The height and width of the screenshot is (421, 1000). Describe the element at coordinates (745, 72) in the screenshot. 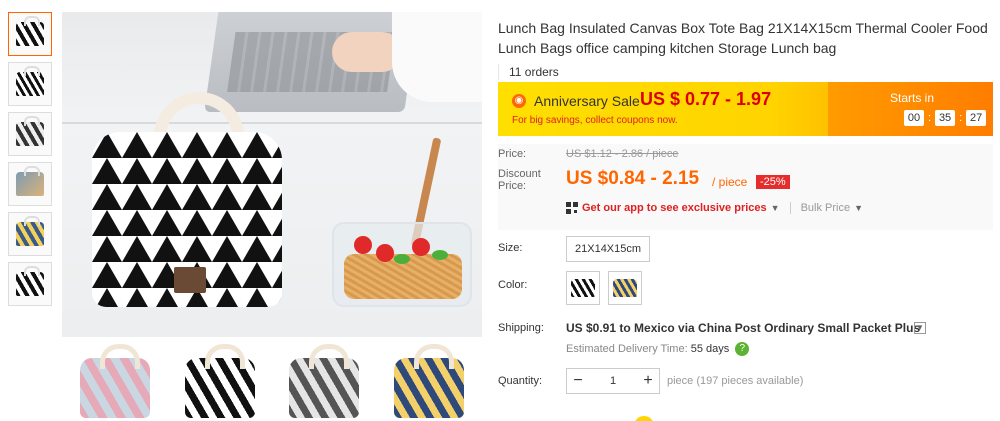

I see `orders-count: 11 orders` at that location.